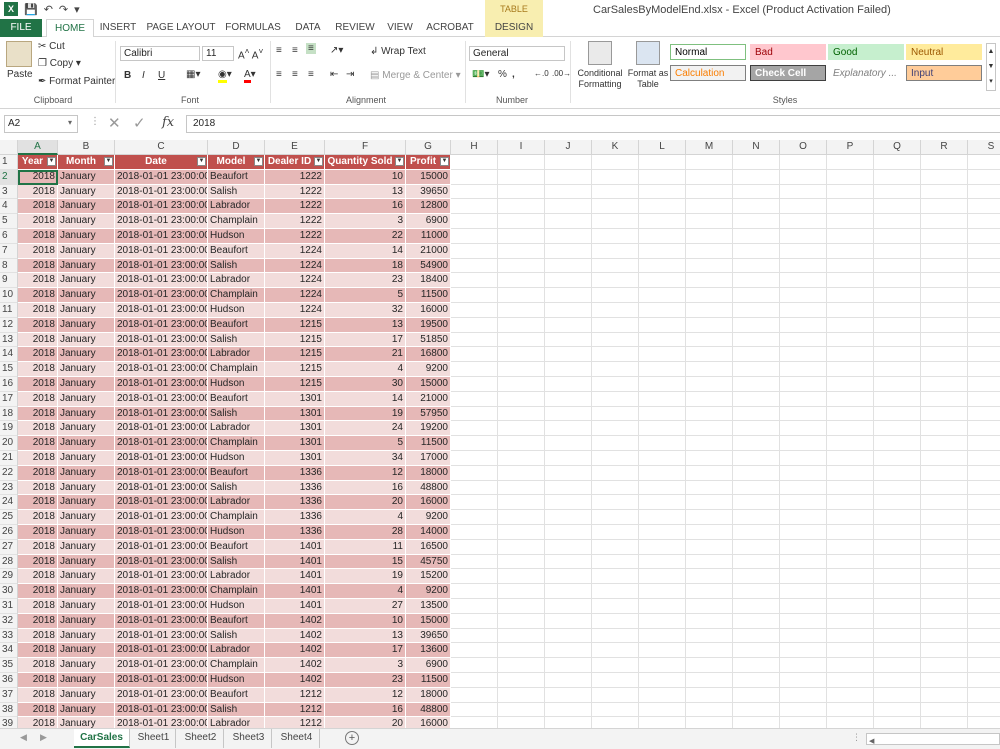 The width and height of the screenshot is (1000, 749). What do you see at coordinates (428, 695) in the screenshot?
I see `table-cell: 18000` at bounding box center [428, 695].